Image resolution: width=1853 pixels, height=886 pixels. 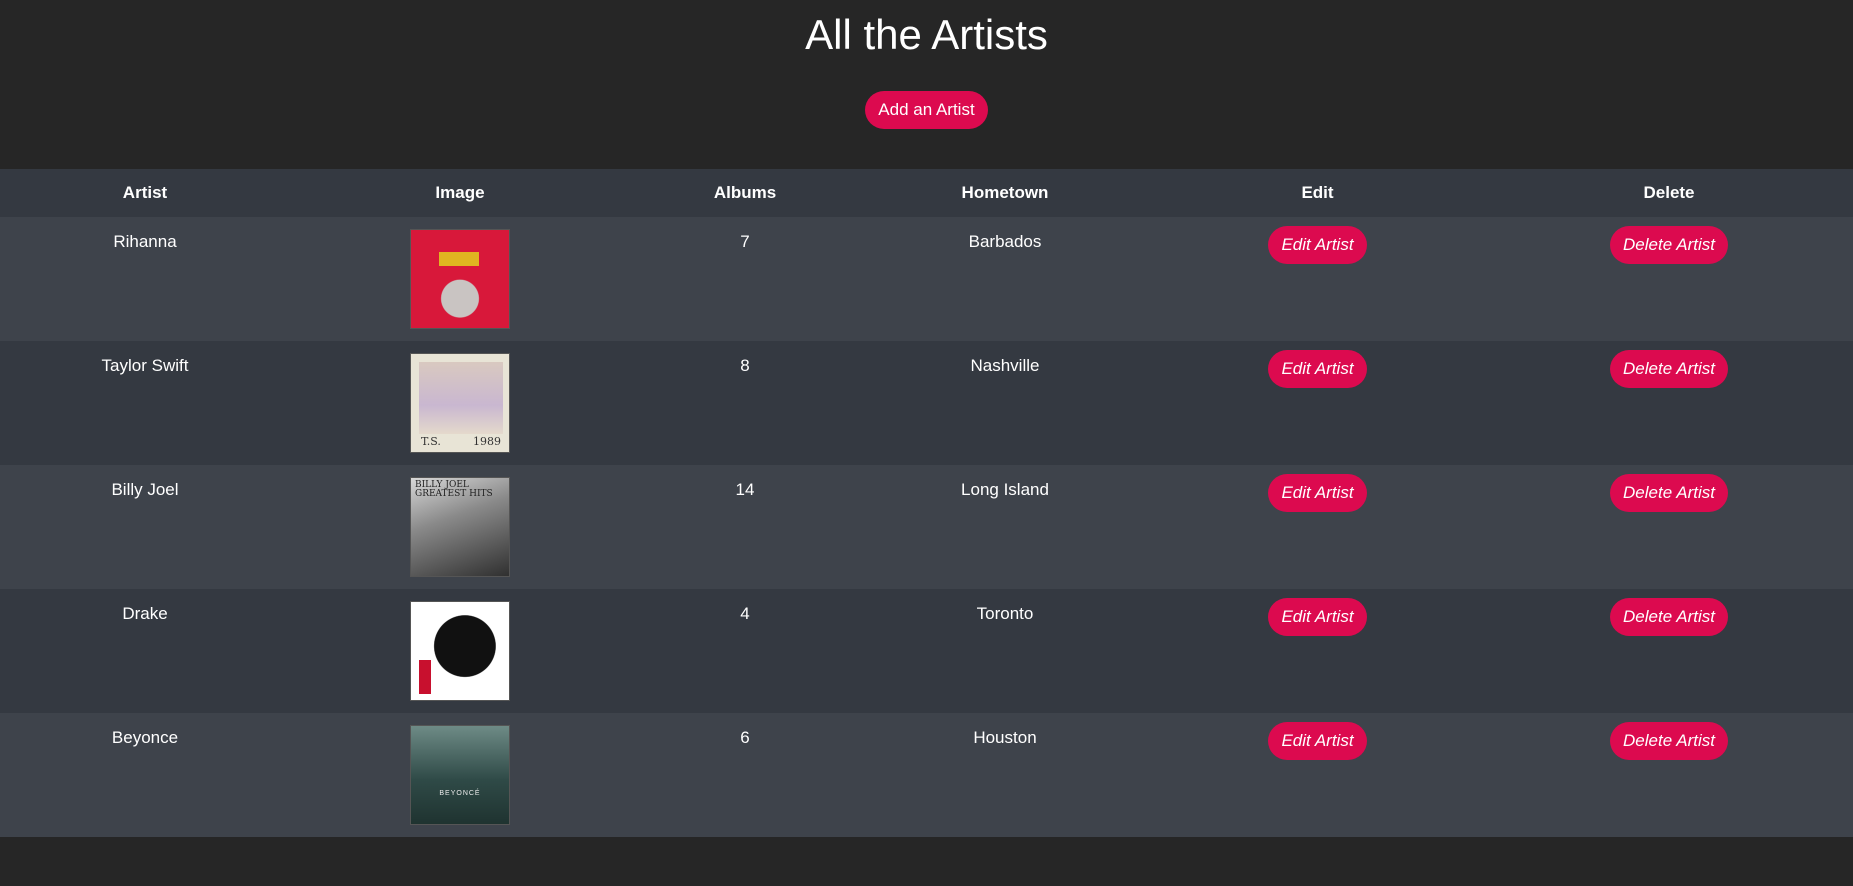 I want to click on column-header-albums: Albums, so click(x=745, y=193).